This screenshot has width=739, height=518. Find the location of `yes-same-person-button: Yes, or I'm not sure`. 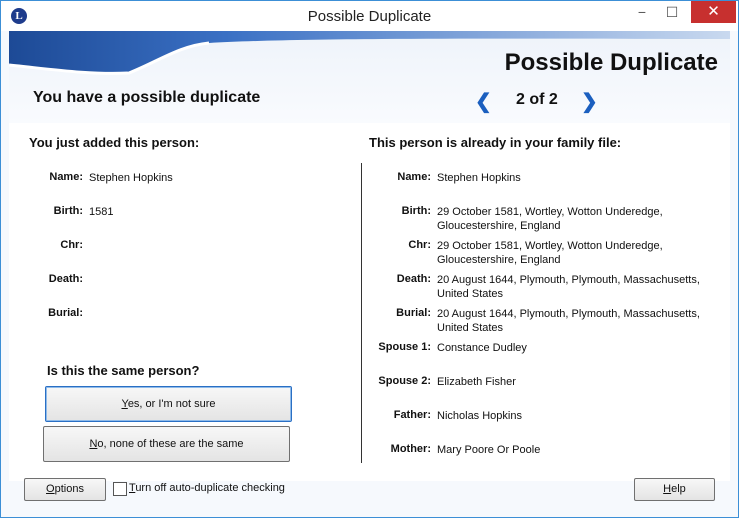

yes-same-person-button: Yes, or I'm not sure is located at coordinates (168, 404).